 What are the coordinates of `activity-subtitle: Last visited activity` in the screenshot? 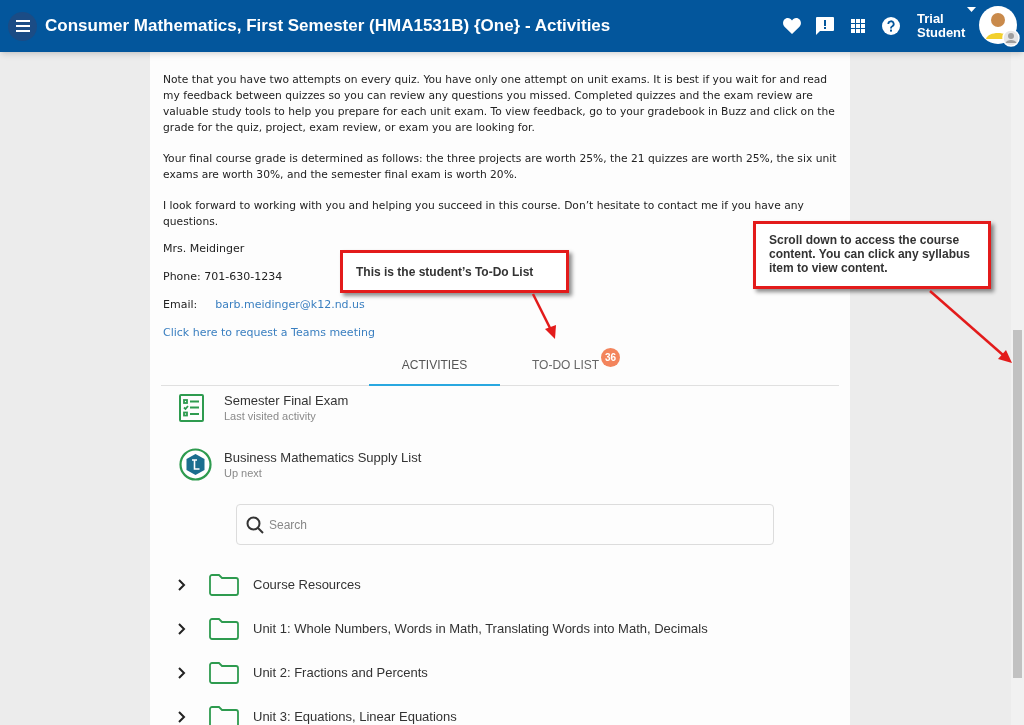 It's located at (270, 416).